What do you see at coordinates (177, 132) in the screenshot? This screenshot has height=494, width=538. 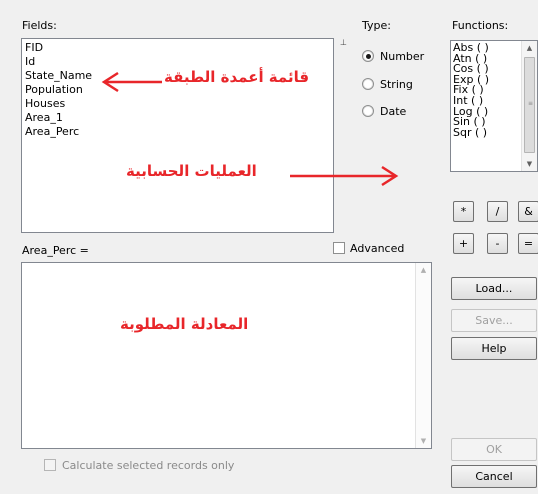 I see `field-list-item: Area_Perc` at bounding box center [177, 132].